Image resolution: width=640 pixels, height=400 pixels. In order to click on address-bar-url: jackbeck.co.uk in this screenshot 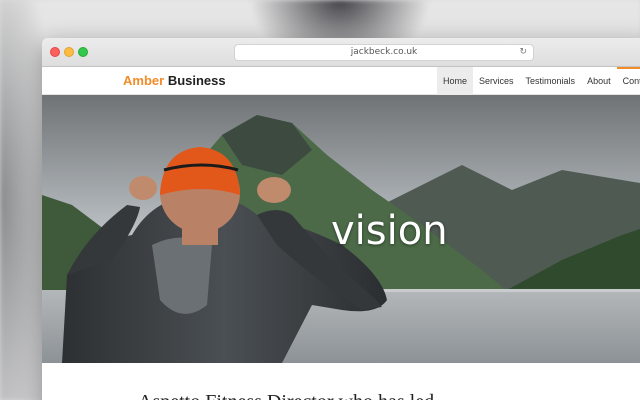, I will do `click(384, 52)`.